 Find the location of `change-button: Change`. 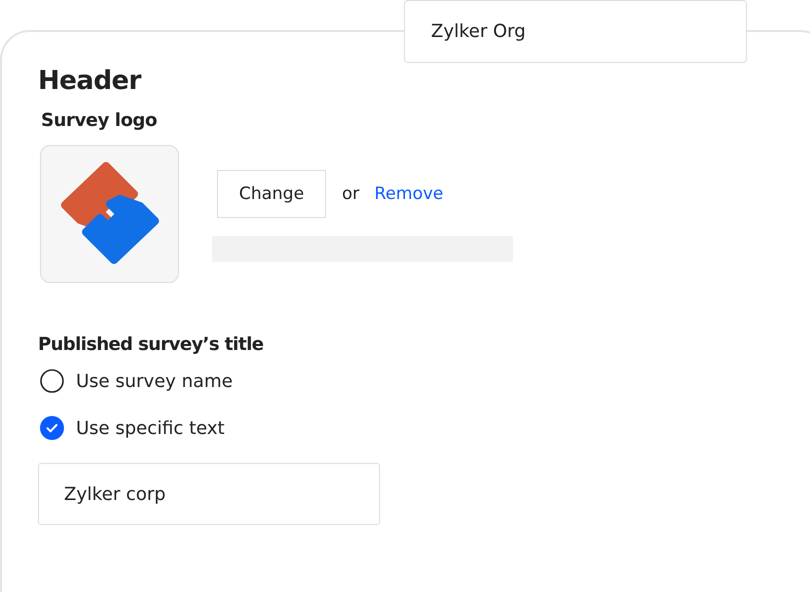

change-button: Change is located at coordinates (271, 194).